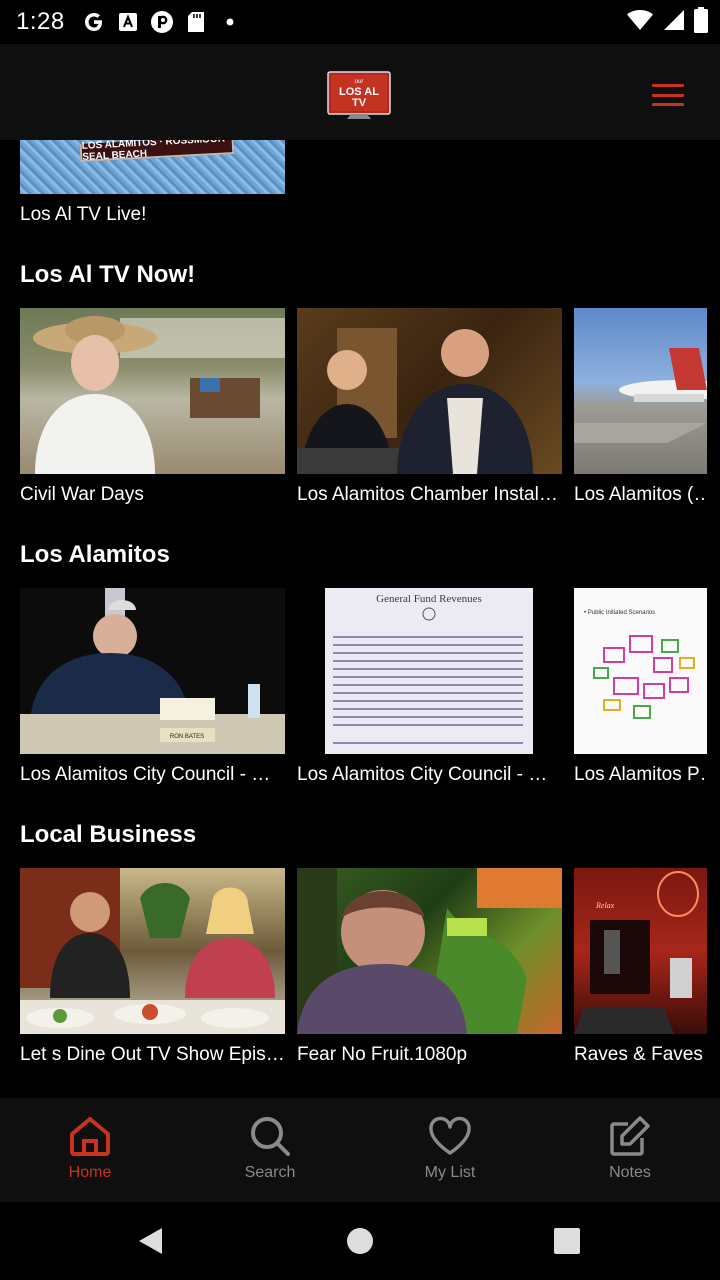  I want to click on live-thumbnail: LOS ALAMITOS · ROSSMOOR · SEAL BEACH, so click(152, 167).